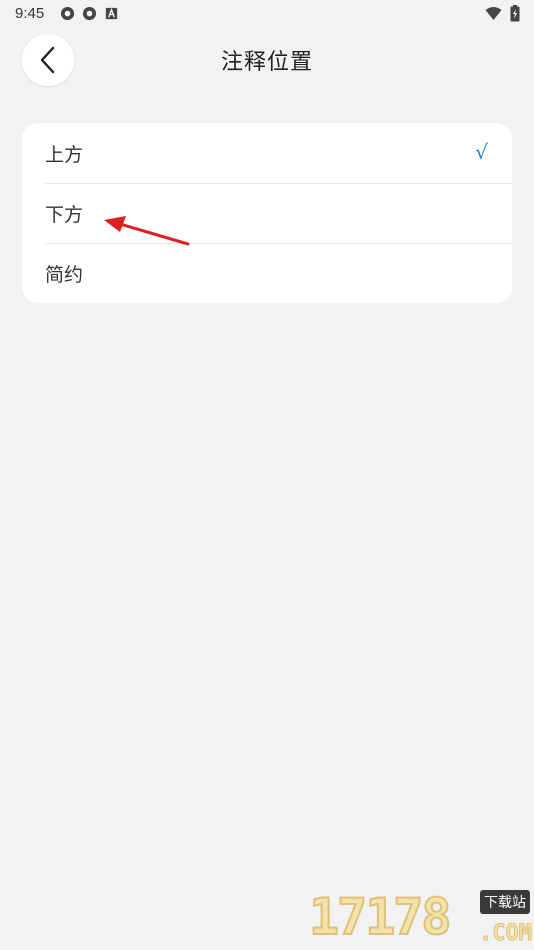 Image resolution: width=534 pixels, height=950 pixels. I want to click on site-watermark: 17178 下载站 .COM, so click(421, 918).